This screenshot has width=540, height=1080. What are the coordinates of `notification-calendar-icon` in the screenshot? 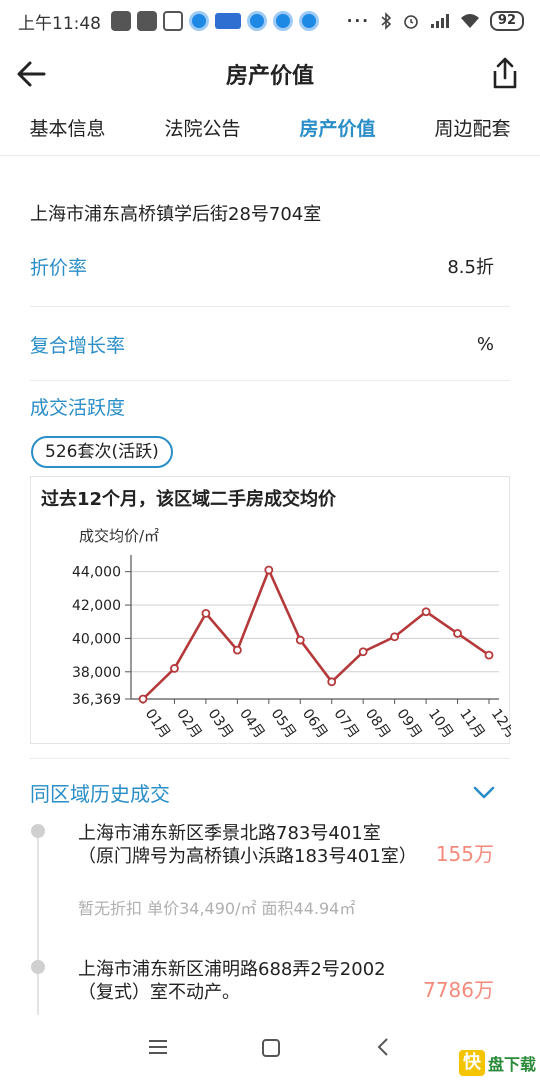 It's located at (173, 21).